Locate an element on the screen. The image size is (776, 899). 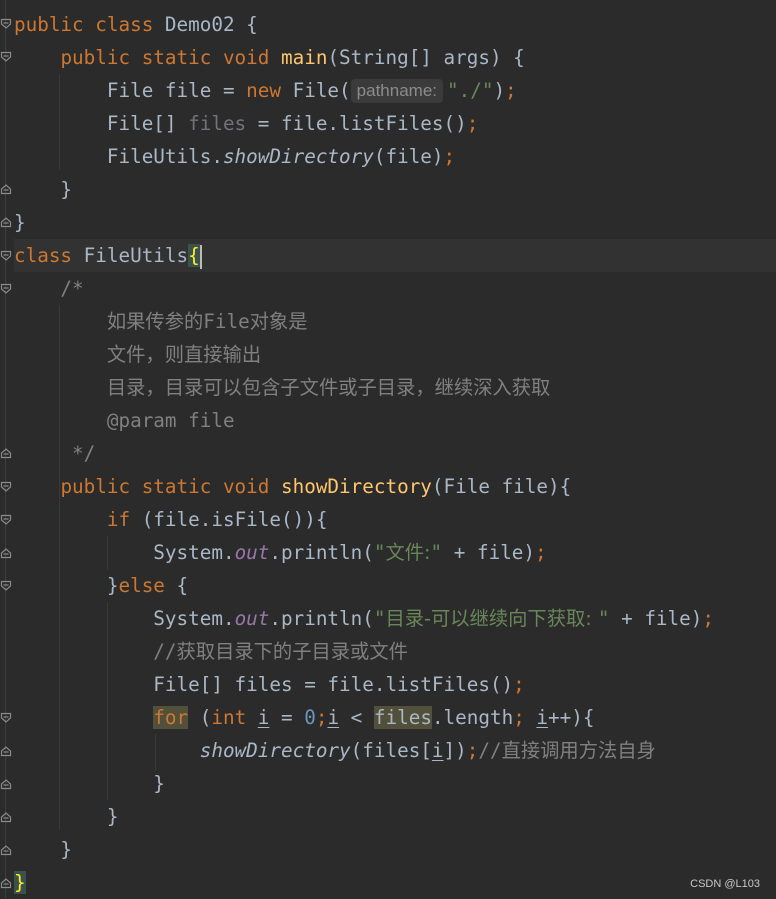
code-line: public static void main(String[] args) { is located at coordinates (269, 57).